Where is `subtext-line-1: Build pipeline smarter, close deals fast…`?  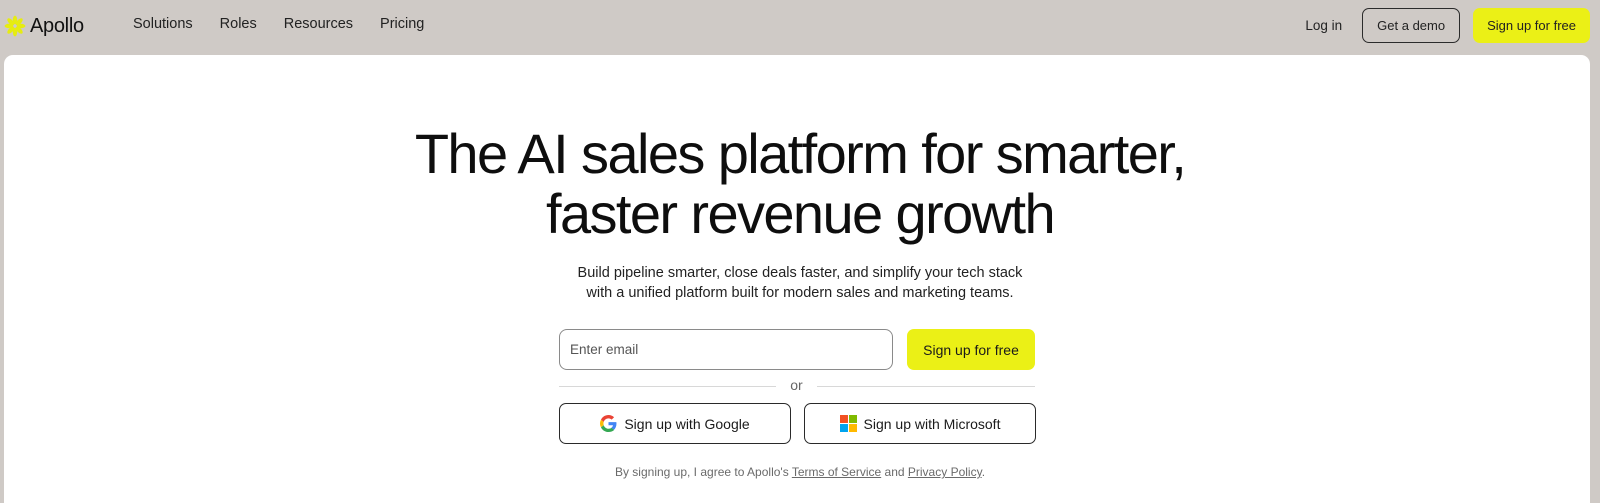 subtext-line-1: Build pipeline smarter, close deals fast… is located at coordinates (800, 273).